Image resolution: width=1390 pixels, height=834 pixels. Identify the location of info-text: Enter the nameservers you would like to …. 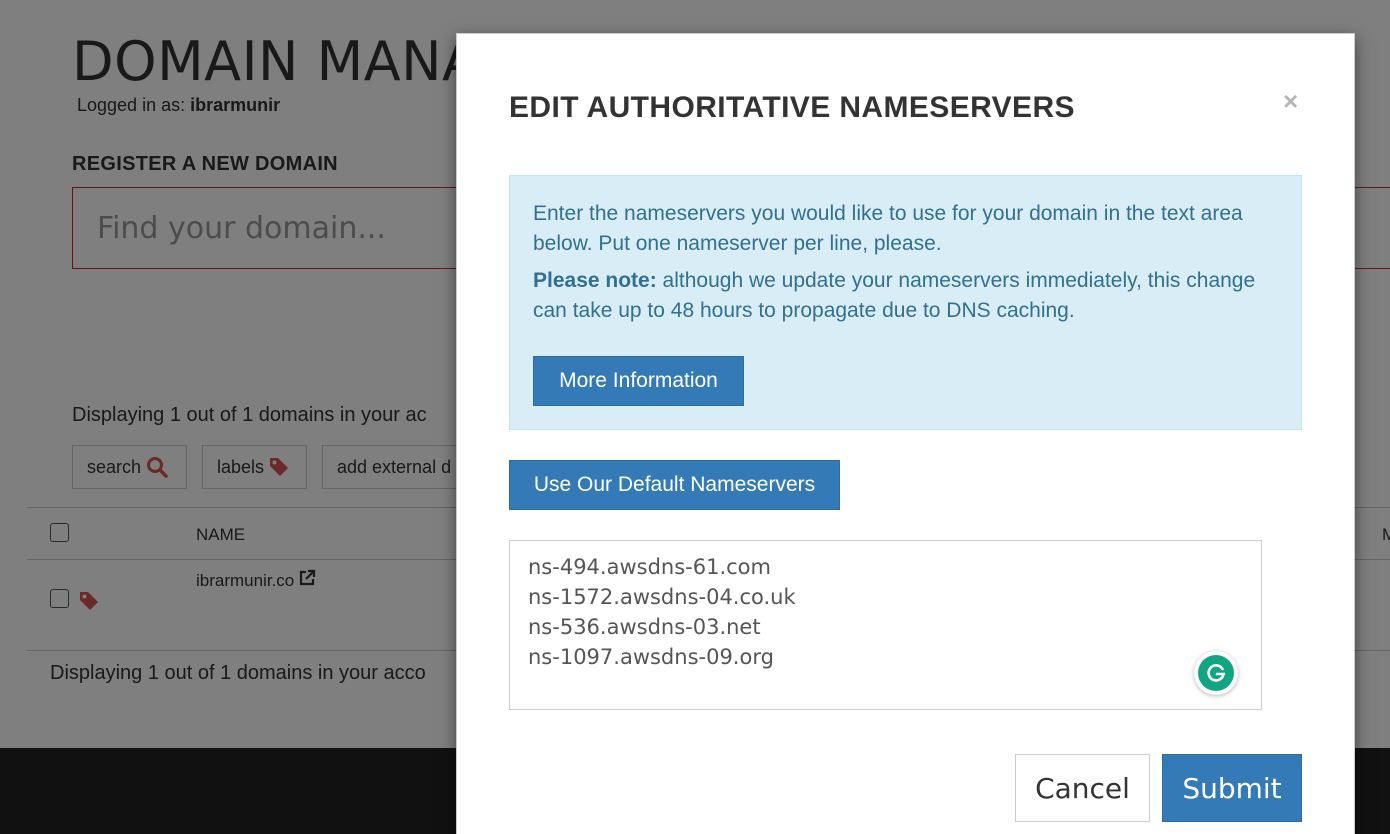
(888, 228).